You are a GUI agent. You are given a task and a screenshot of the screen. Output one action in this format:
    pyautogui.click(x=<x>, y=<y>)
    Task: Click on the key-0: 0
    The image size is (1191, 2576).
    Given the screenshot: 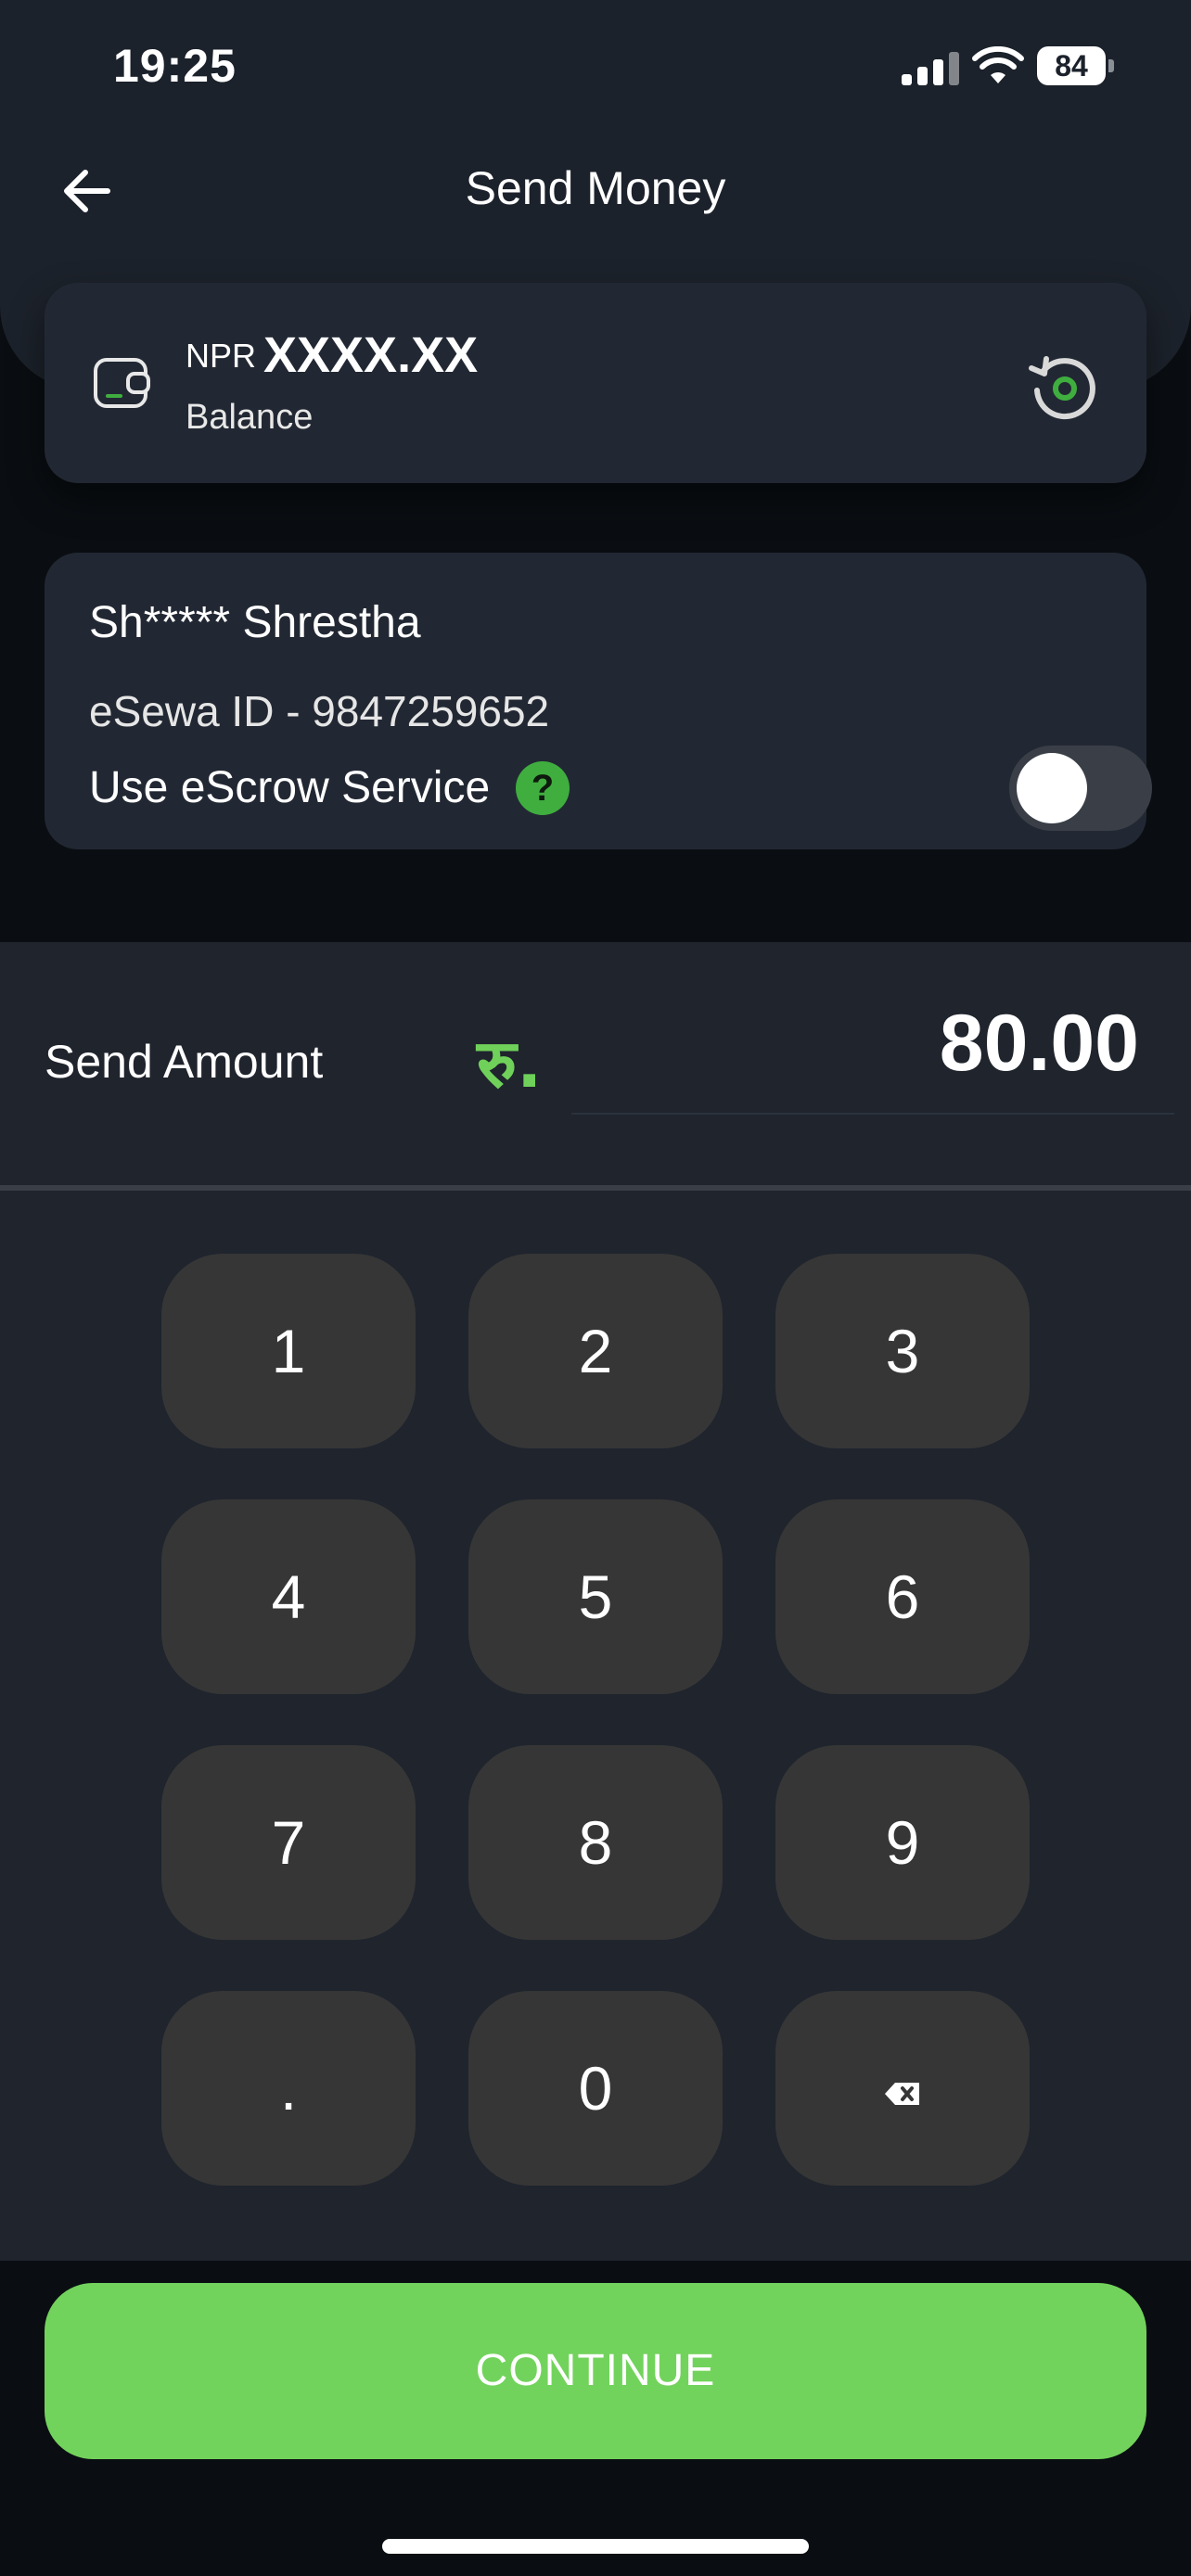 What is the action you would take?
    pyautogui.click(x=595, y=2088)
    